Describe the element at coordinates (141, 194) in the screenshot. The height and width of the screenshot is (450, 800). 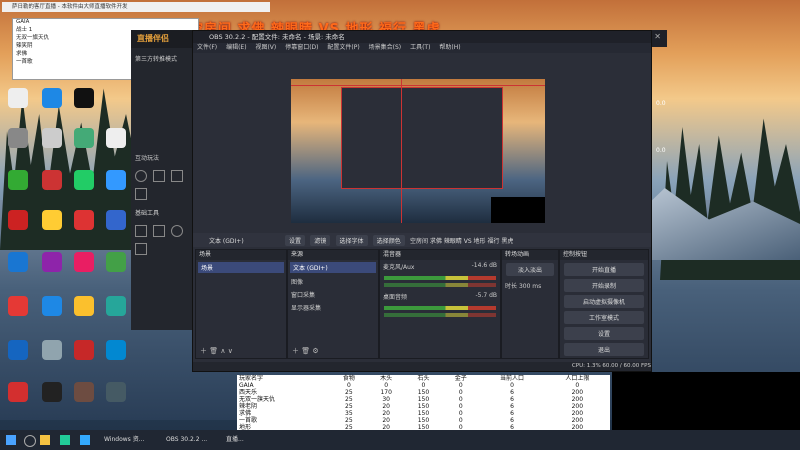
I see `star-icon` at that location.